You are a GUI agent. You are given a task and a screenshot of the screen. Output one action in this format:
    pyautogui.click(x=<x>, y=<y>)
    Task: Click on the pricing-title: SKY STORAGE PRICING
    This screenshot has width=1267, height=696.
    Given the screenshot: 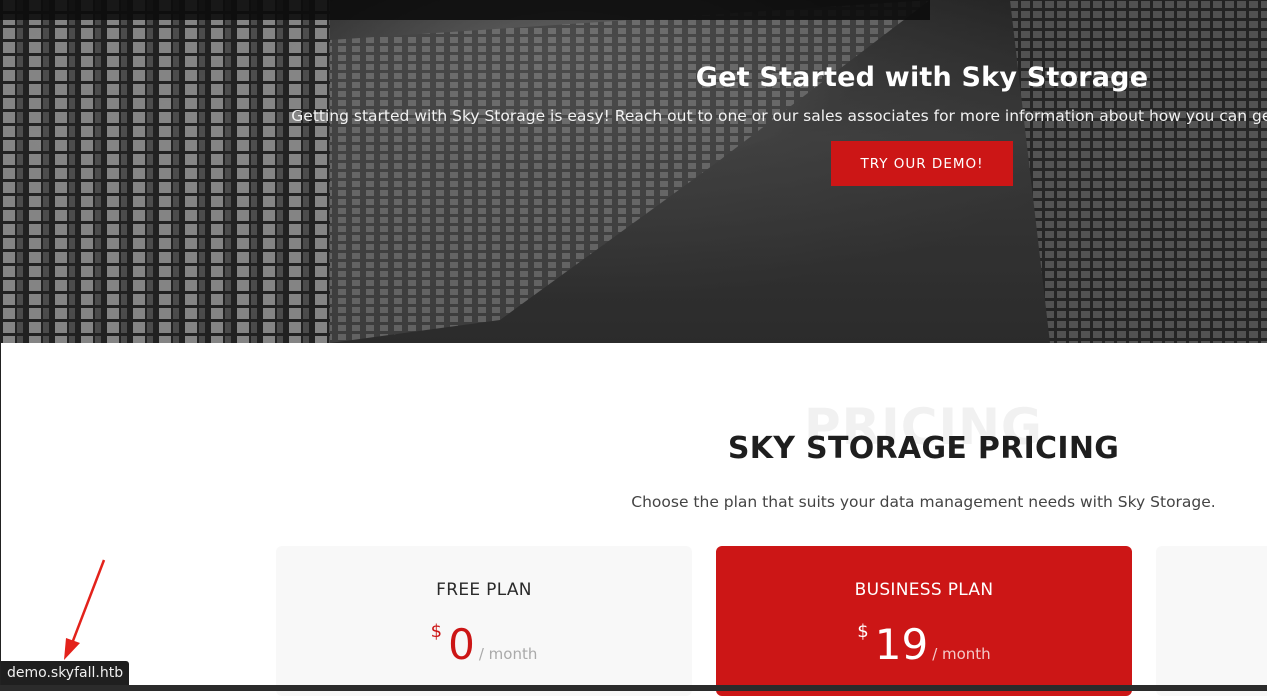 What is the action you would take?
    pyautogui.click(x=923, y=448)
    